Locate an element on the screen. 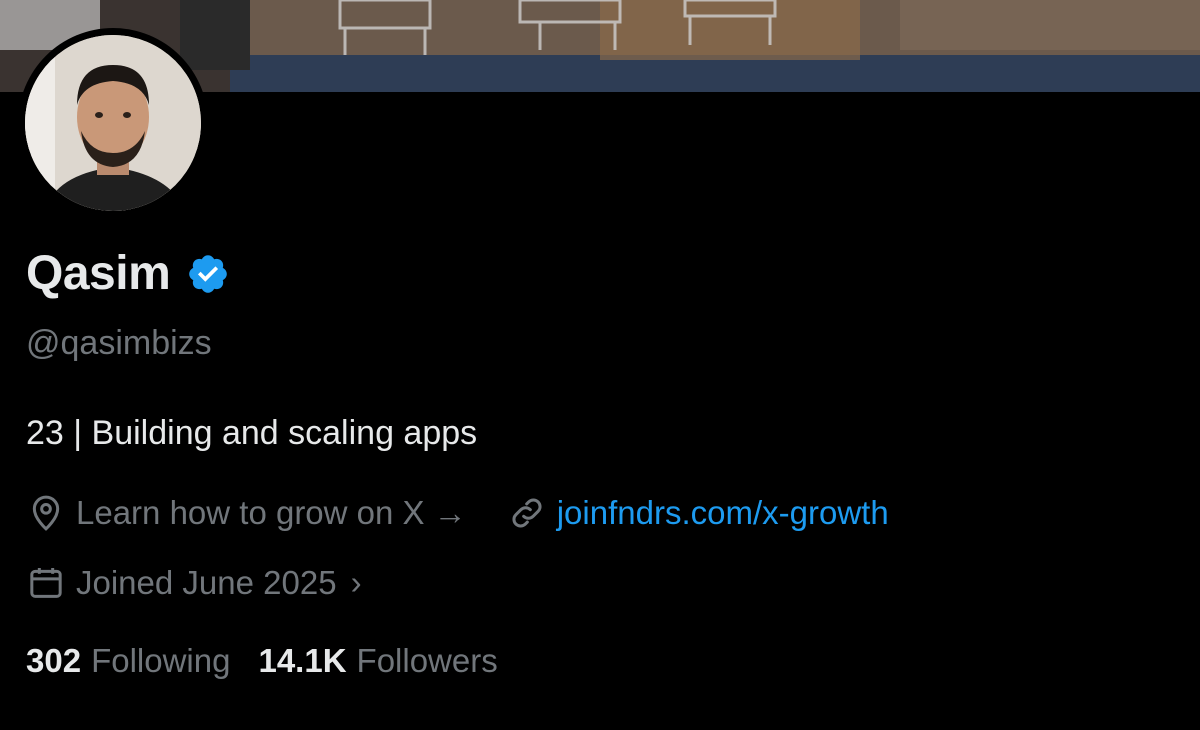  profile-location: Learn how to grow on X → is located at coordinates (246, 513).